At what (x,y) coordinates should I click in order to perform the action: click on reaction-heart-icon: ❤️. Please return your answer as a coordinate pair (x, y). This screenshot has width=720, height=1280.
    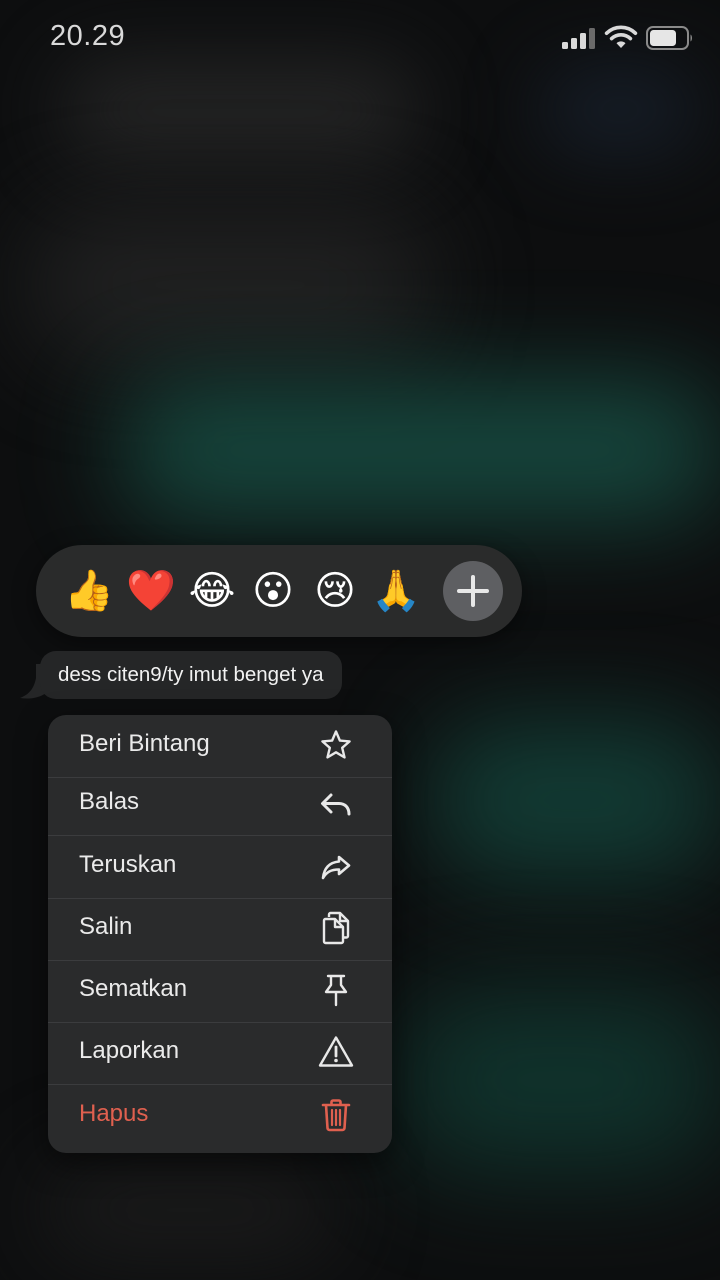
    Looking at the image, I should click on (151, 591).